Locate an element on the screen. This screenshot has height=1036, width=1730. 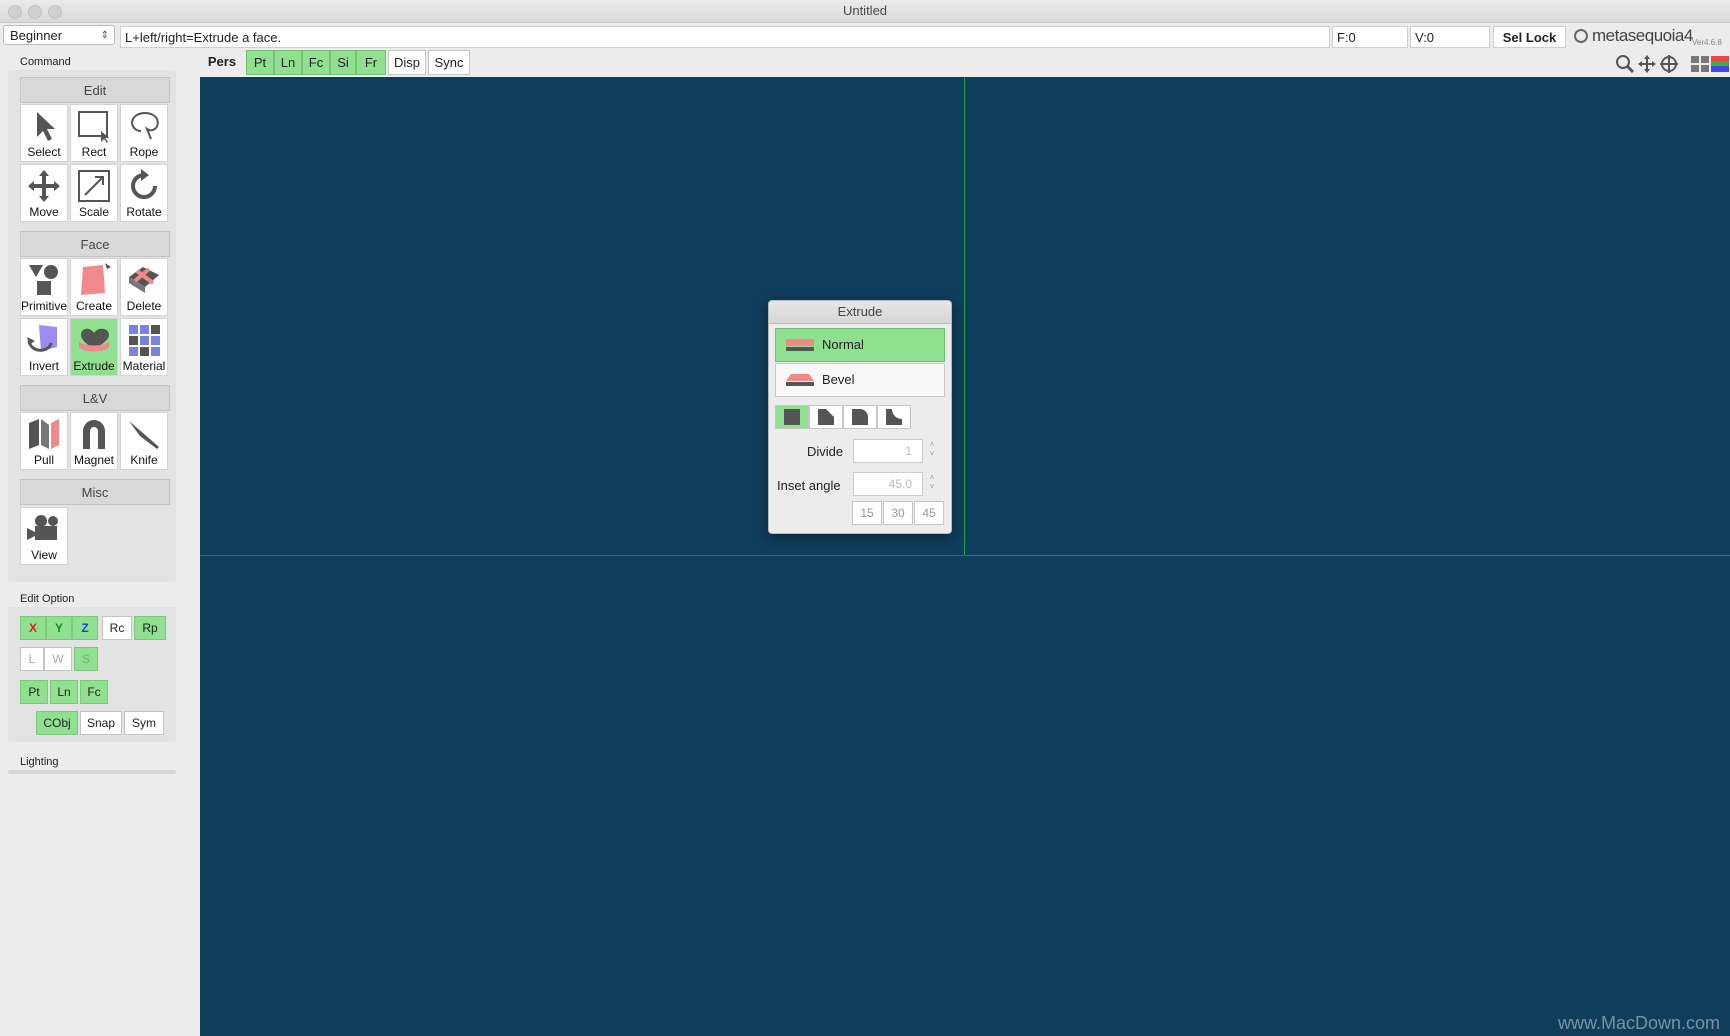
mode-select: Beginner ⇕ is located at coordinates (59, 35).